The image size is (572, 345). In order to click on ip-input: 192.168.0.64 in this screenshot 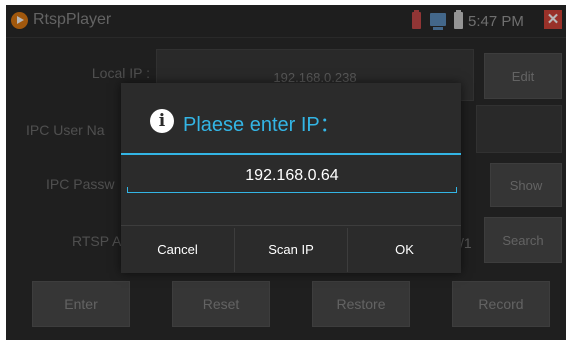, I will do `click(292, 176)`.